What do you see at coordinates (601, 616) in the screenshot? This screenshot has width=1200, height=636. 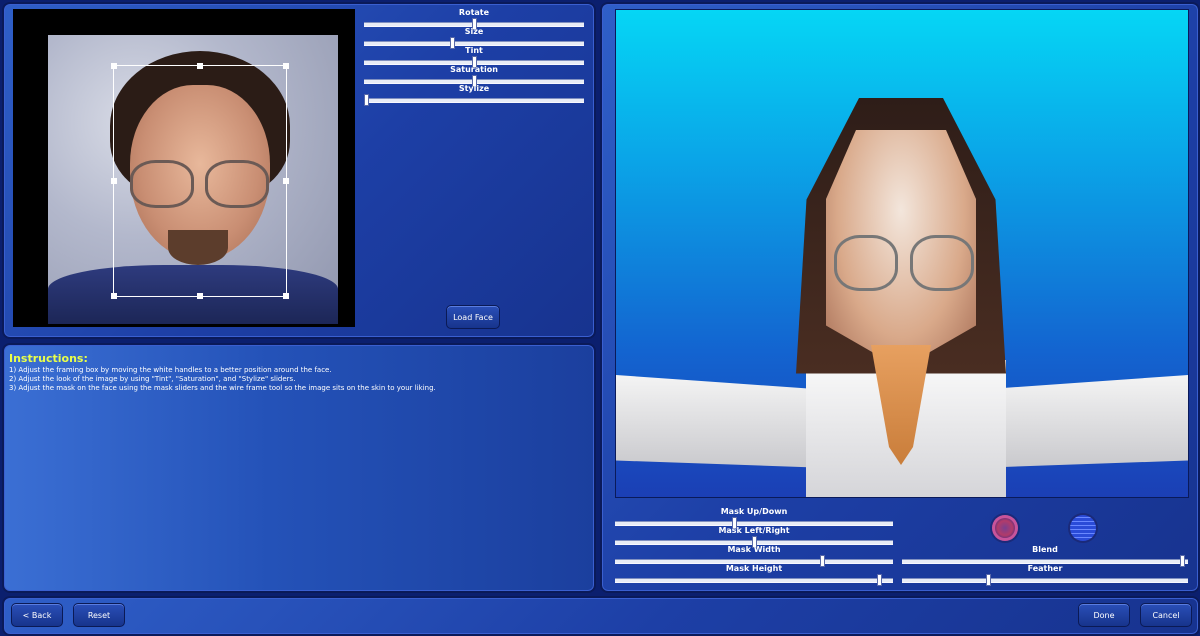 I see `bottom-navigation-bar: < Back Reset Done Cancel` at bounding box center [601, 616].